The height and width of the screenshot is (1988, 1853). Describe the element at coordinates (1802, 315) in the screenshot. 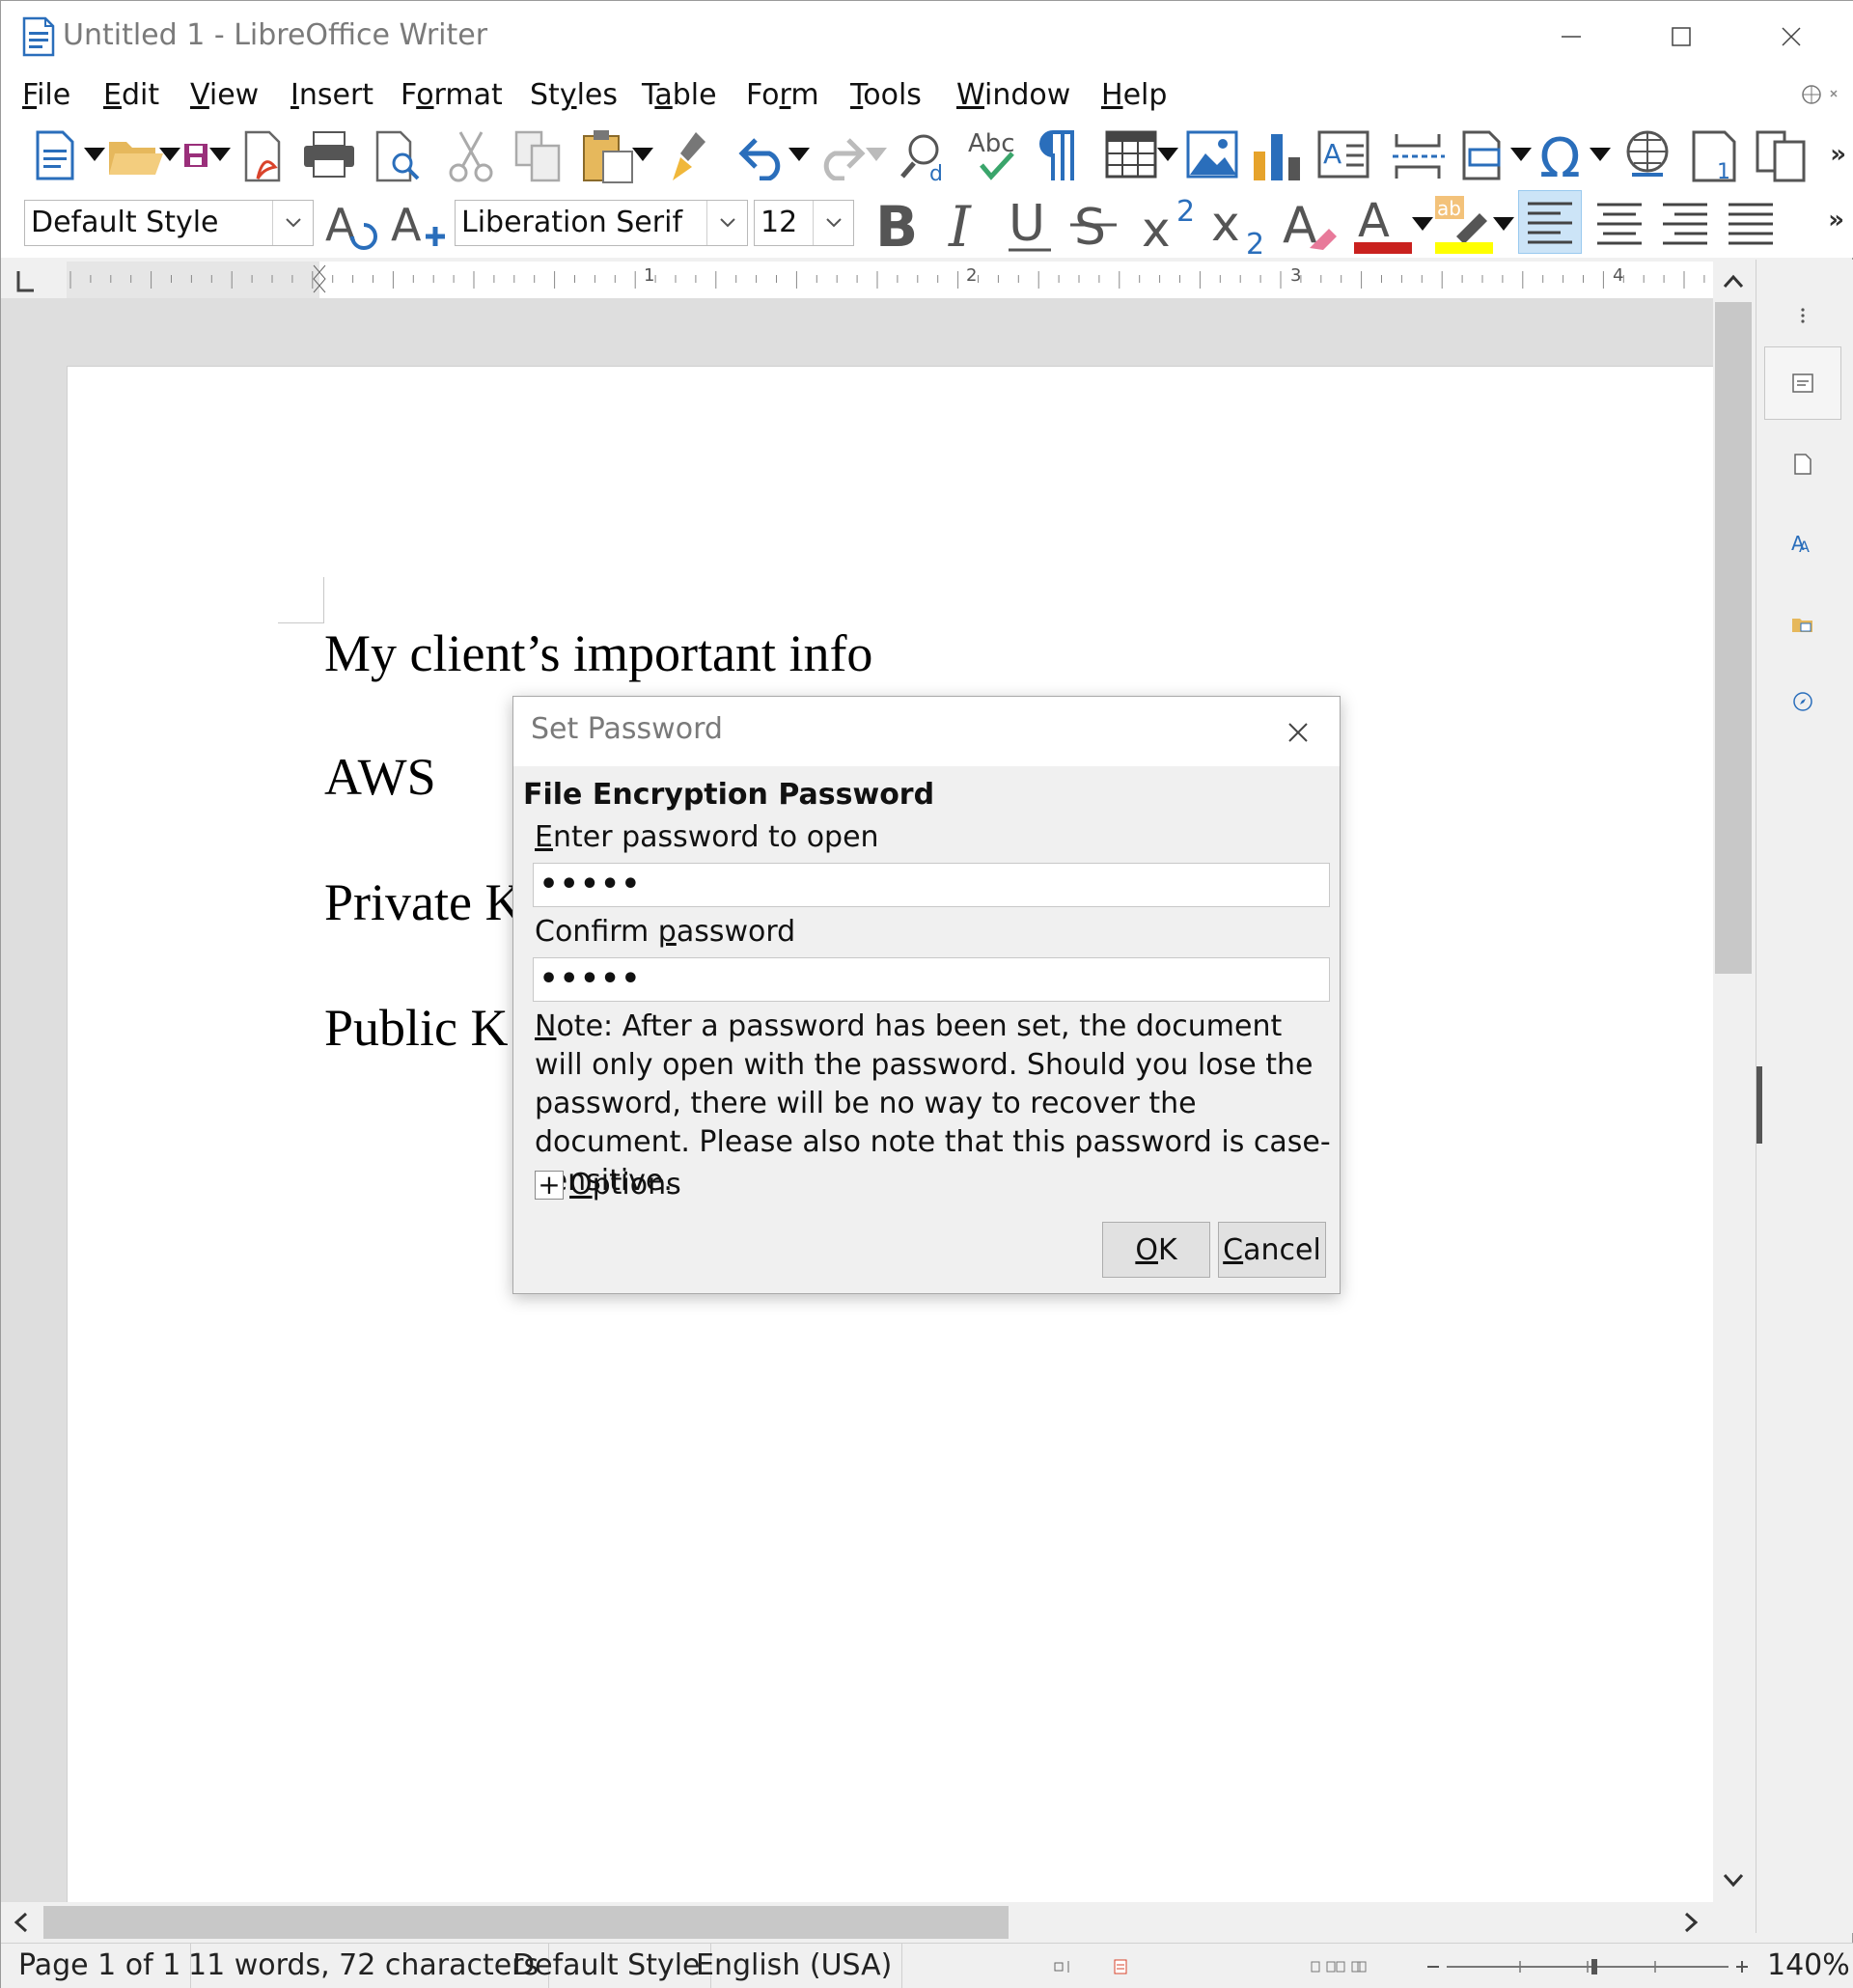

I see `sidebar-menu-button` at that location.